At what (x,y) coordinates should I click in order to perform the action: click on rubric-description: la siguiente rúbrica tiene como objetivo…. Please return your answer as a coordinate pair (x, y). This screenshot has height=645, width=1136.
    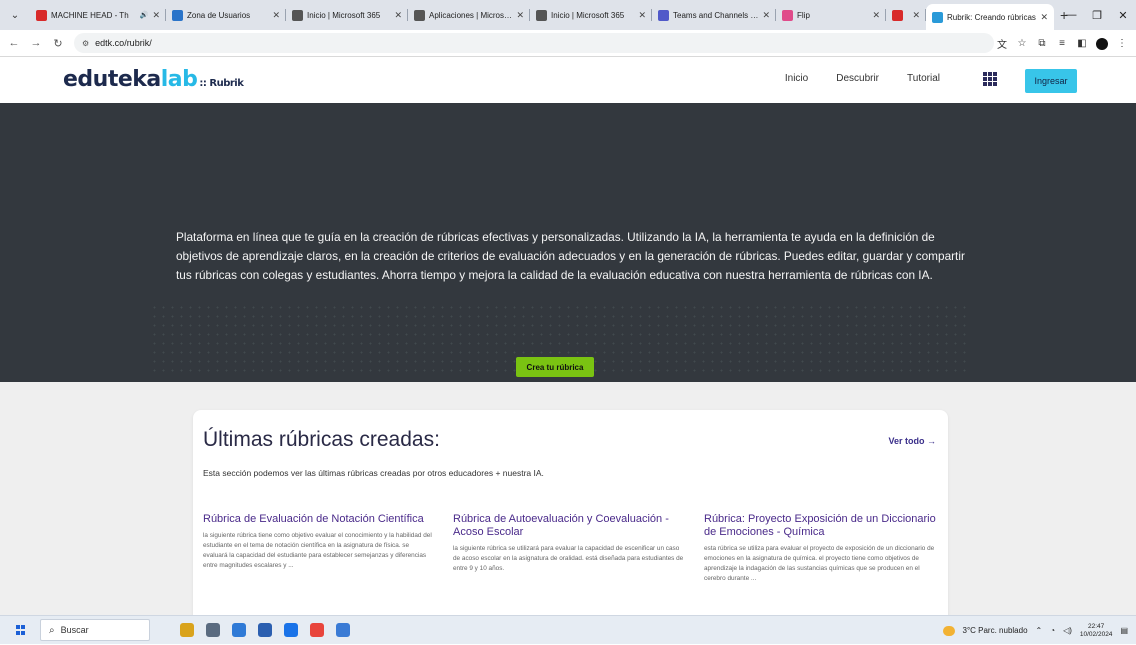
    Looking at the image, I should click on (317, 550).